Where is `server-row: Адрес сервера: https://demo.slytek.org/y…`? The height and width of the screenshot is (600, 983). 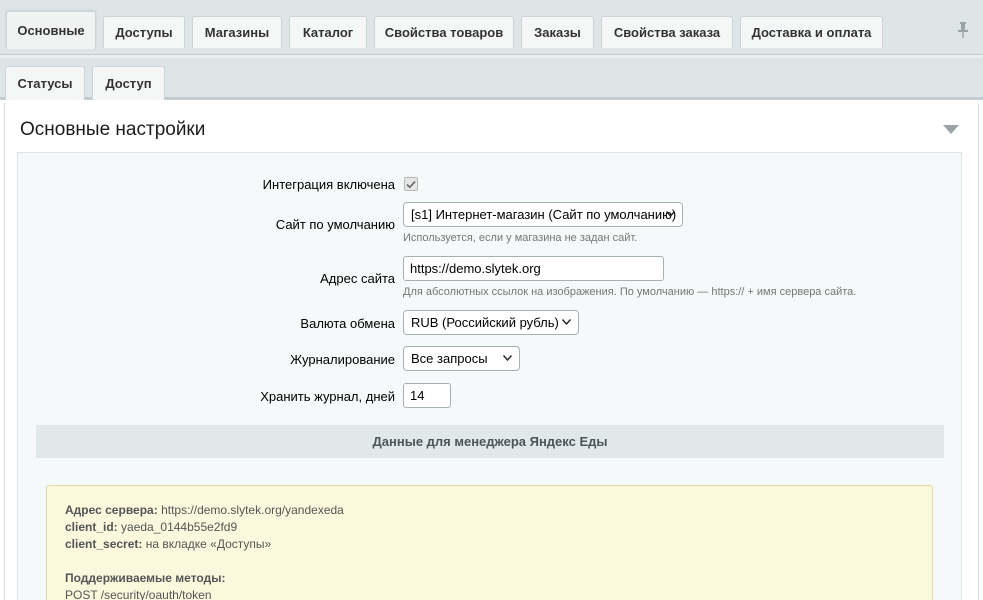
server-row: Адрес сервера: https://demo.slytek.org/y… is located at coordinates (489, 510).